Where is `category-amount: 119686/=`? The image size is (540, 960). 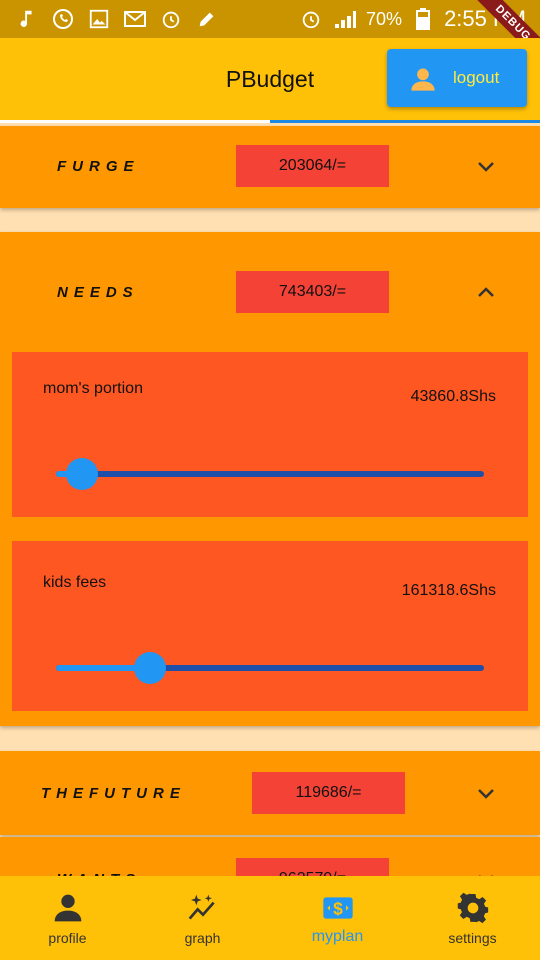 category-amount: 119686/= is located at coordinates (328, 793).